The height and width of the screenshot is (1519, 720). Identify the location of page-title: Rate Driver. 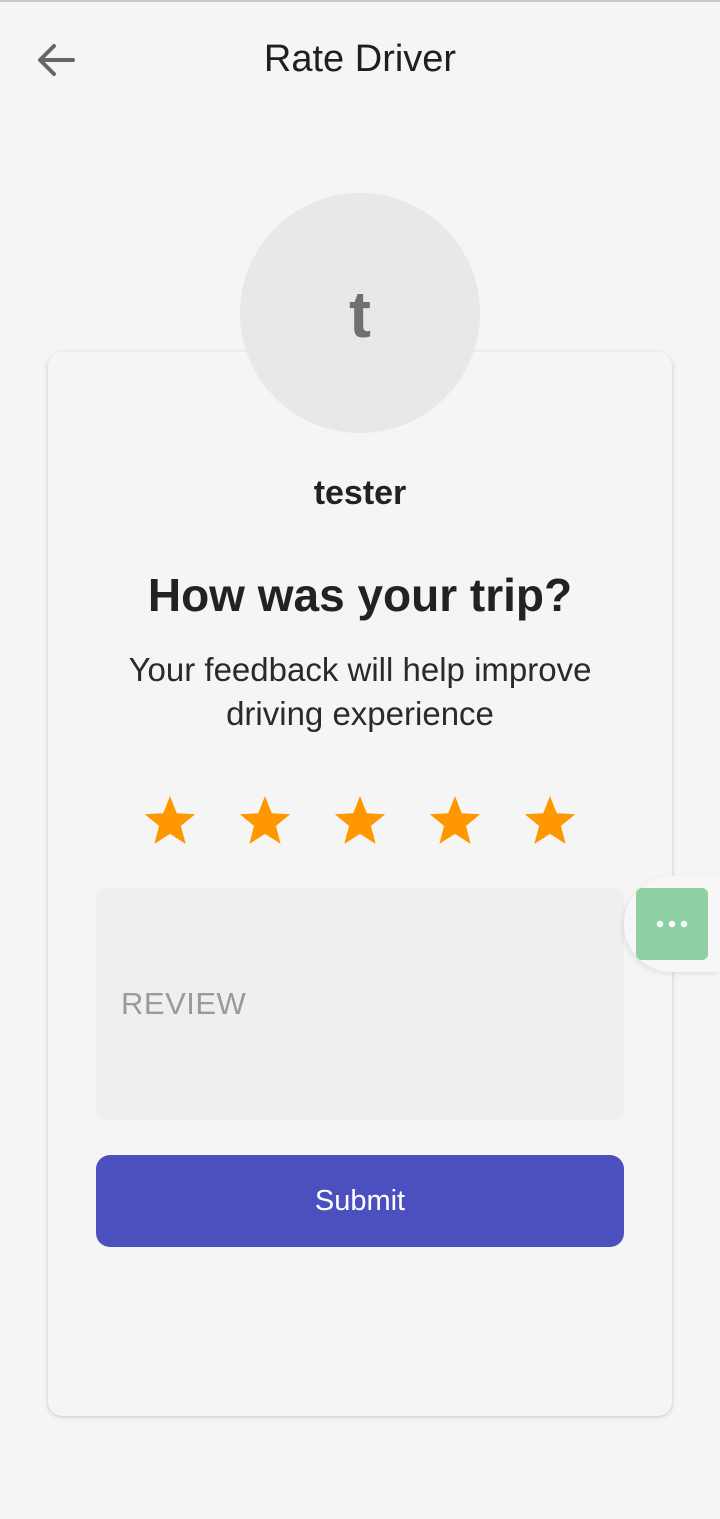
(360, 59).